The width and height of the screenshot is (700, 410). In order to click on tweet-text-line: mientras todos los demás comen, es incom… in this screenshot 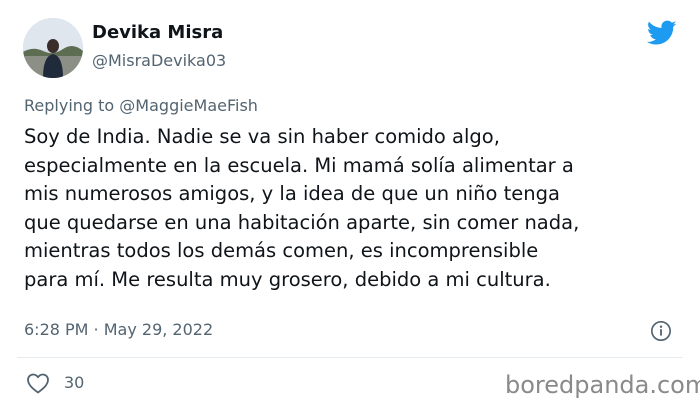, I will do `click(281, 250)`.